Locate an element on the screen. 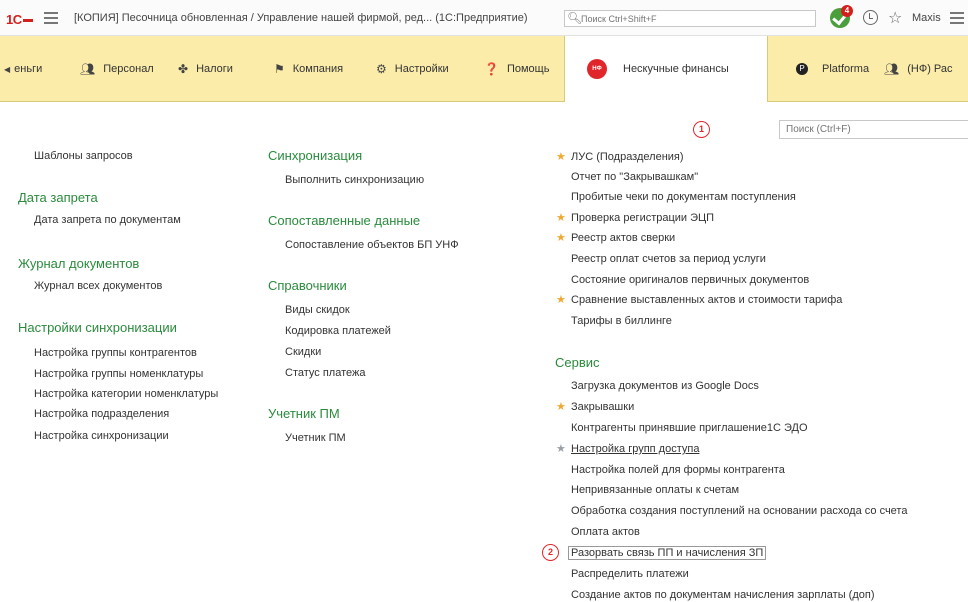 This screenshot has width=968, height=602. group-title-service: Сервис is located at coordinates (577, 362).